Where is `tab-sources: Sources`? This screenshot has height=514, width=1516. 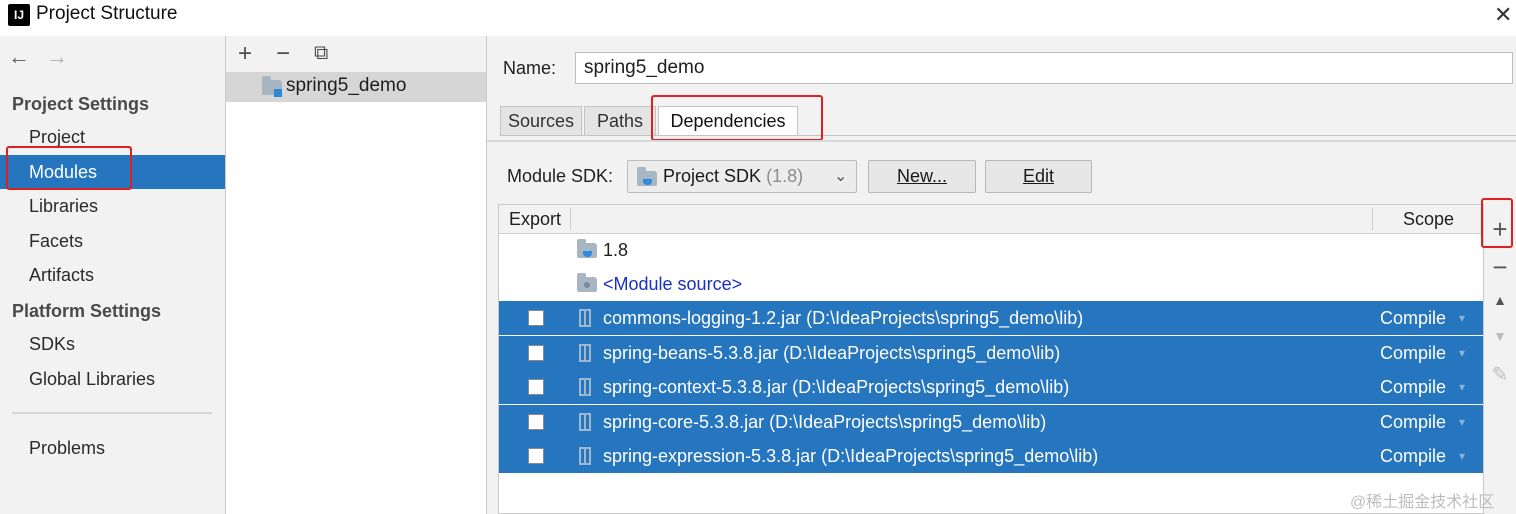
tab-sources: Sources is located at coordinates (541, 121).